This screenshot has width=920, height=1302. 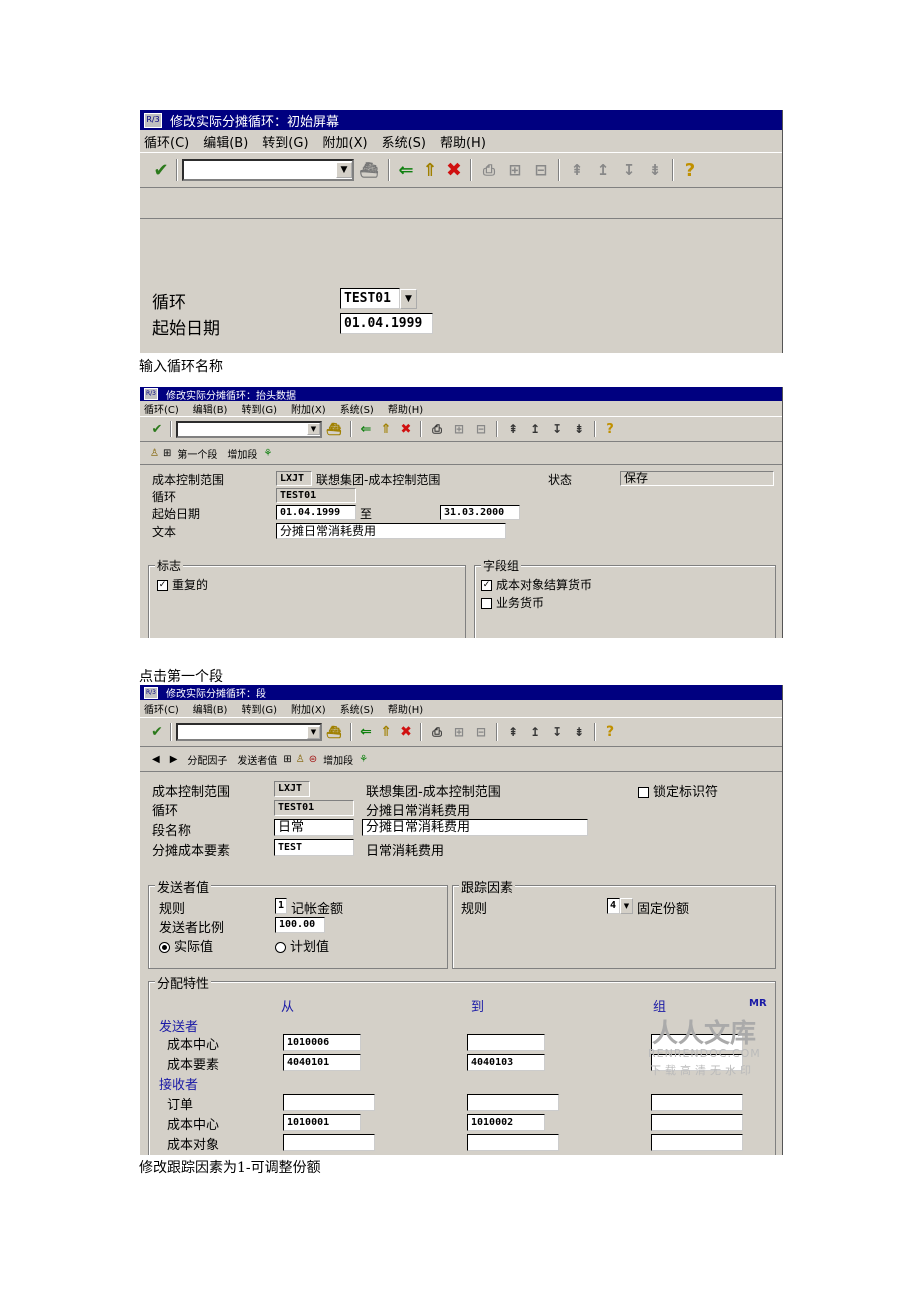 What do you see at coordinates (257, 759) in the screenshot?
I see `sender-values-button: 发送者值` at bounding box center [257, 759].